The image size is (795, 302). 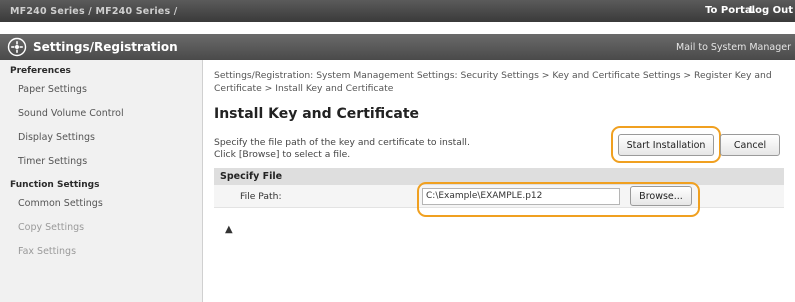 What do you see at coordinates (55, 185) in the screenshot?
I see `sidebar-group-function-settings: Function Settings` at bounding box center [55, 185].